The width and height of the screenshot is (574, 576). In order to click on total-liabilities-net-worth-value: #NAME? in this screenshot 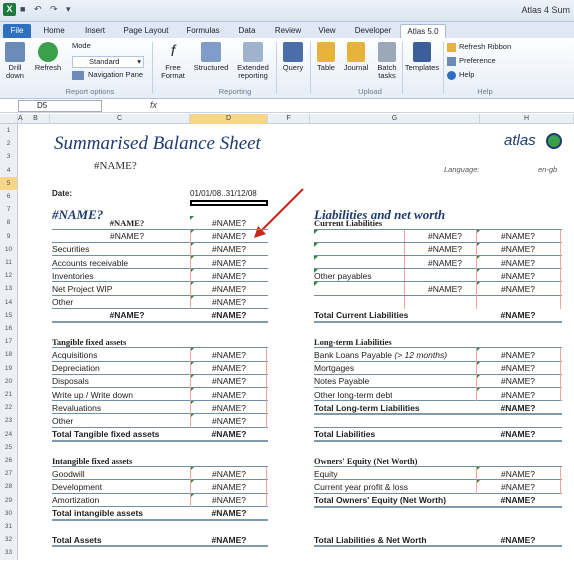, I will do `click(518, 540)`.